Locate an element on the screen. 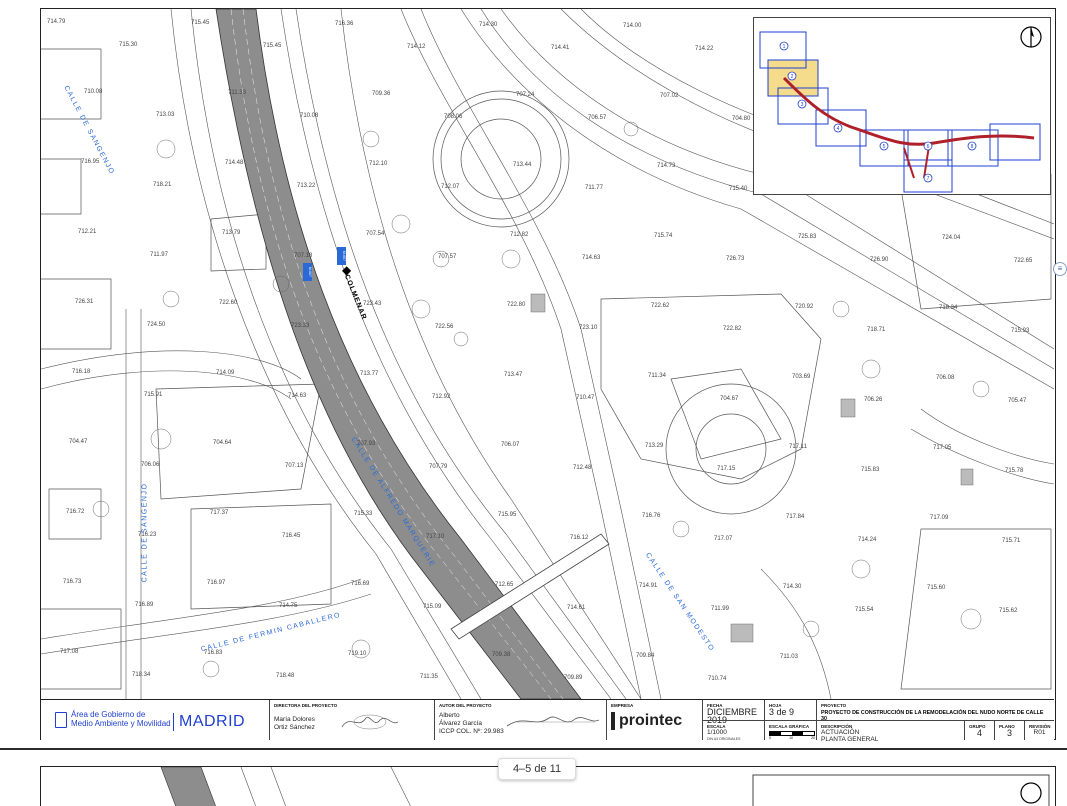 This screenshot has height=806, width=1067. elevation-label: 715.62 is located at coordinates (1008, 611).